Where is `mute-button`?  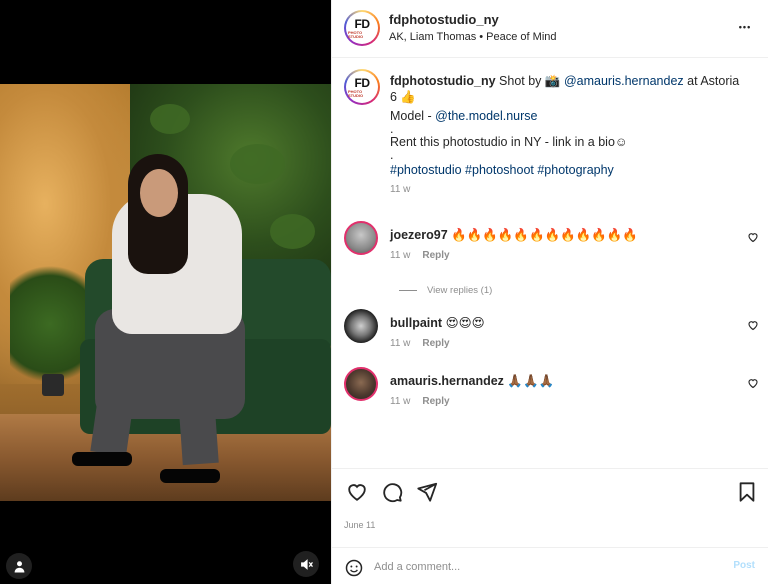
mute-button is located at coordinates (306, 564).